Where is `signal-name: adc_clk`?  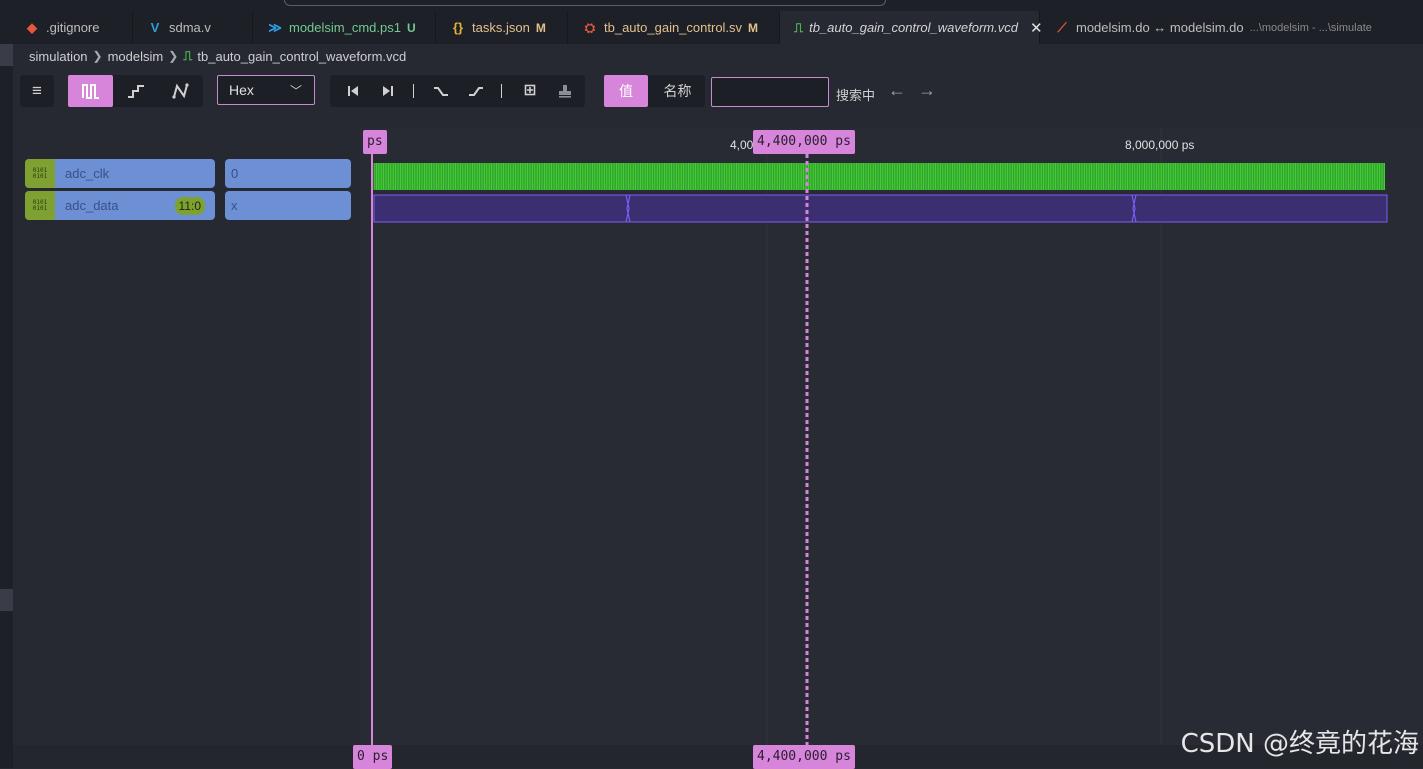 signal-name: adc_clk is located at coordinates (87, 173).